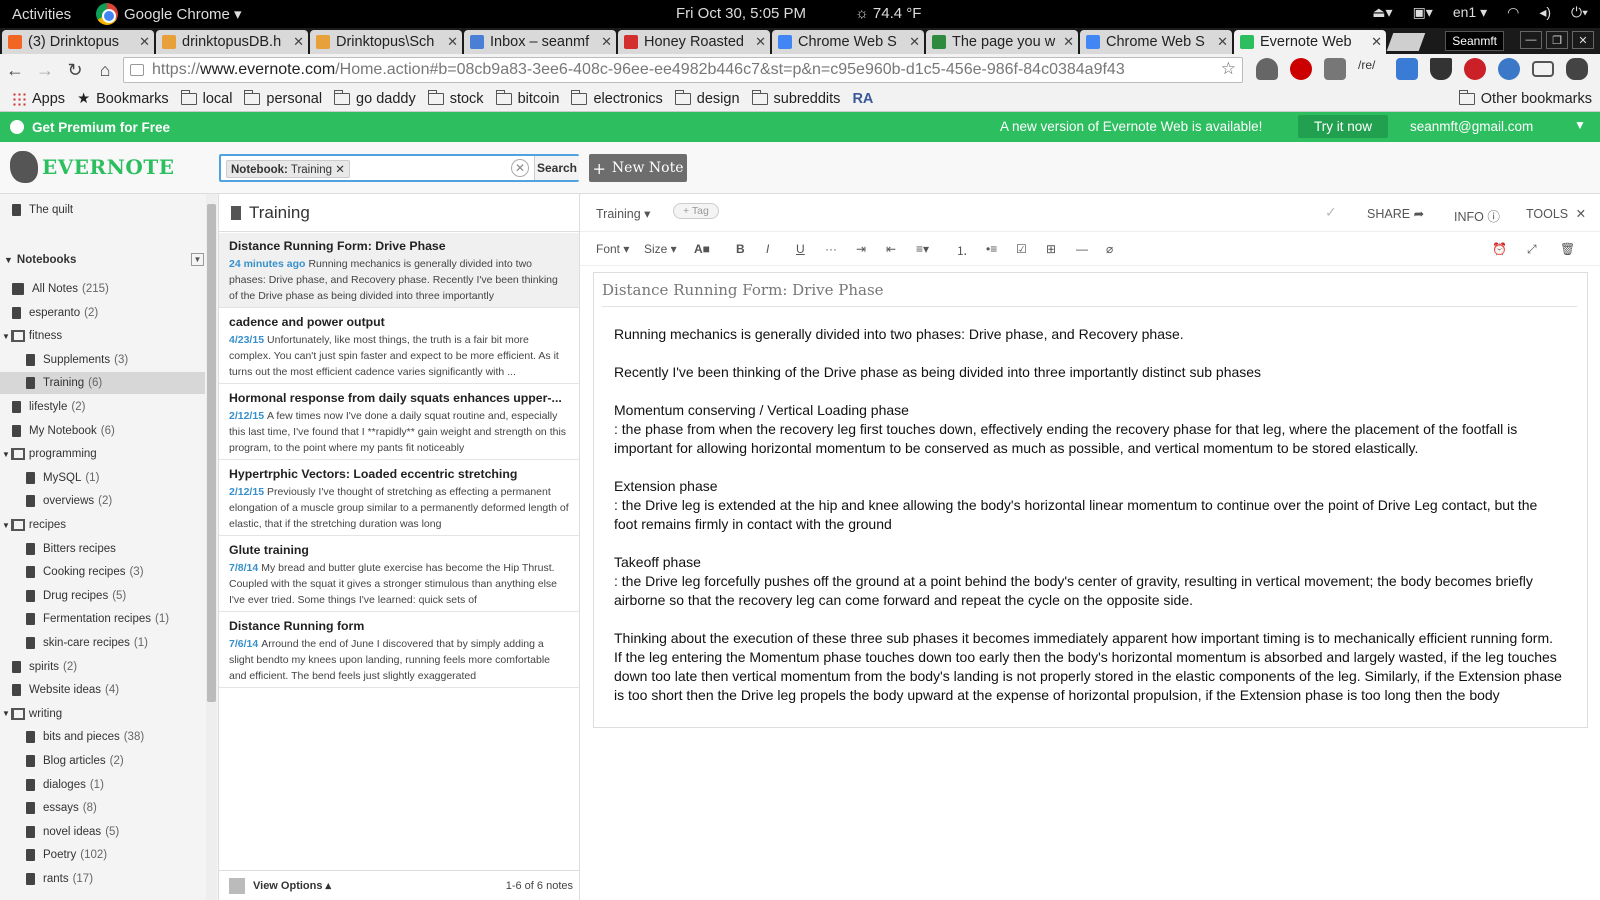 The width and height of the screenshot is (1600, 900). I want to click on sidebar-scrollbar, so click(211, 547).